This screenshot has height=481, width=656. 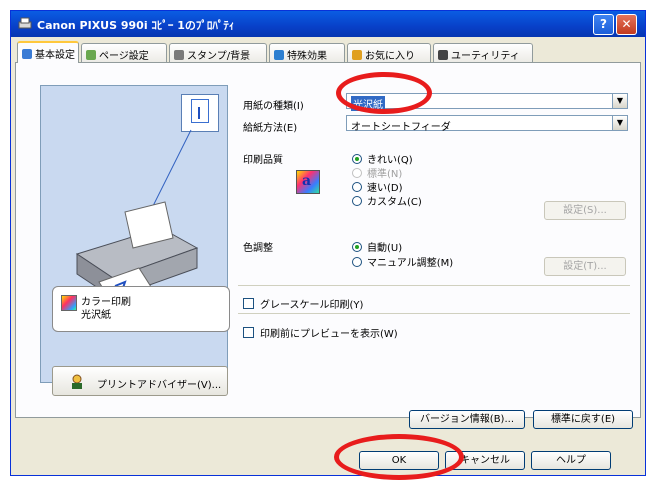 What do you see at coordinates (443, 55) in the screenshot?
I see `utility-icon` at bounding box center [443, 55].